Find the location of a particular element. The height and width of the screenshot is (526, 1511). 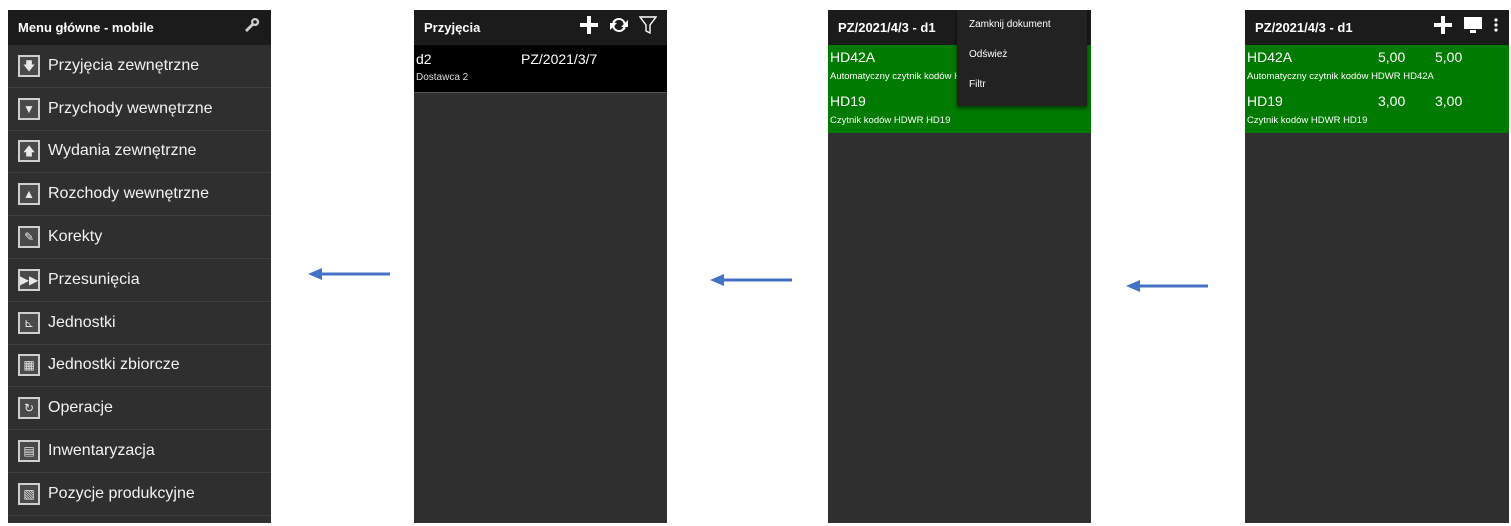

menu-item-przychody-wewnetrzne: ▼ Przychody wewnętrzne is located at coordinates (139, 109).